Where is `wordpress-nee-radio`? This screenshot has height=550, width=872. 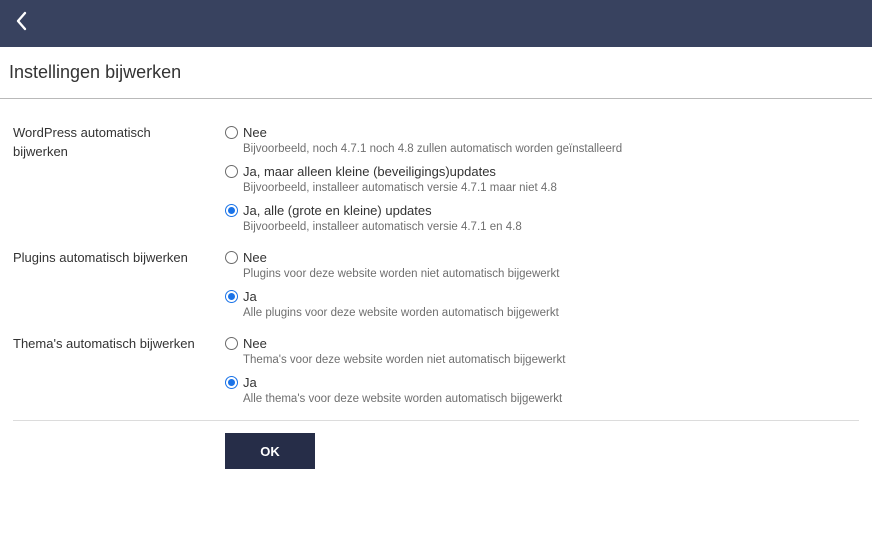
wordpress-nee-radio is located at coordinates (231, 132).